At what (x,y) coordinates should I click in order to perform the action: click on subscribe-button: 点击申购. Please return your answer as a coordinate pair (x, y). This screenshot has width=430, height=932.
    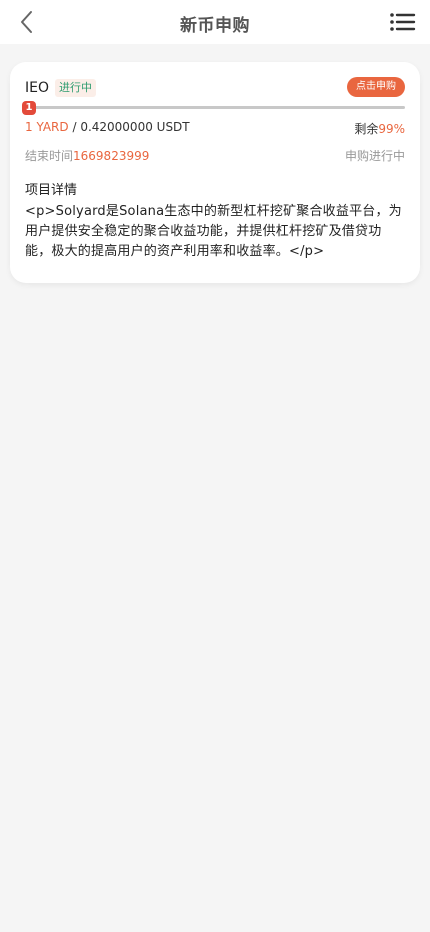
    Looking at the image, I should click on (376, 87).